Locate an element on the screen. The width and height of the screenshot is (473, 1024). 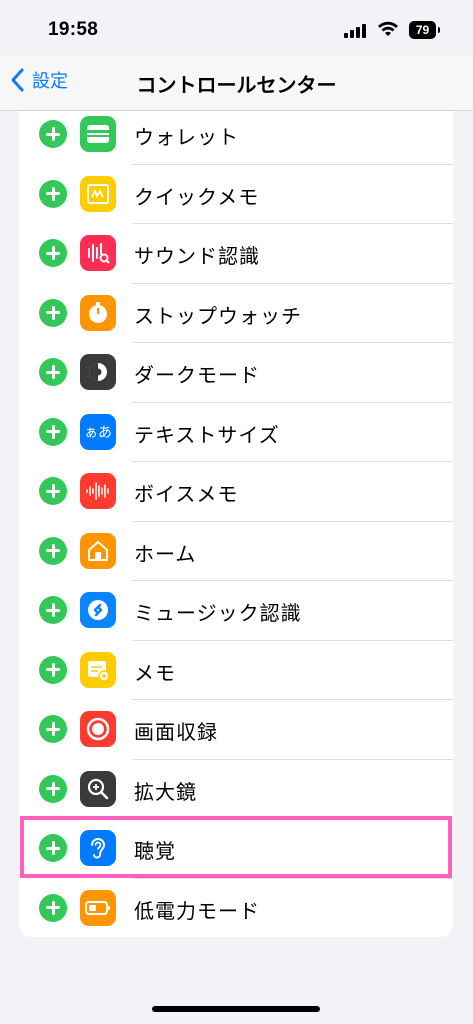
list-item-home: ホーム is located at coordinates (236, 551).